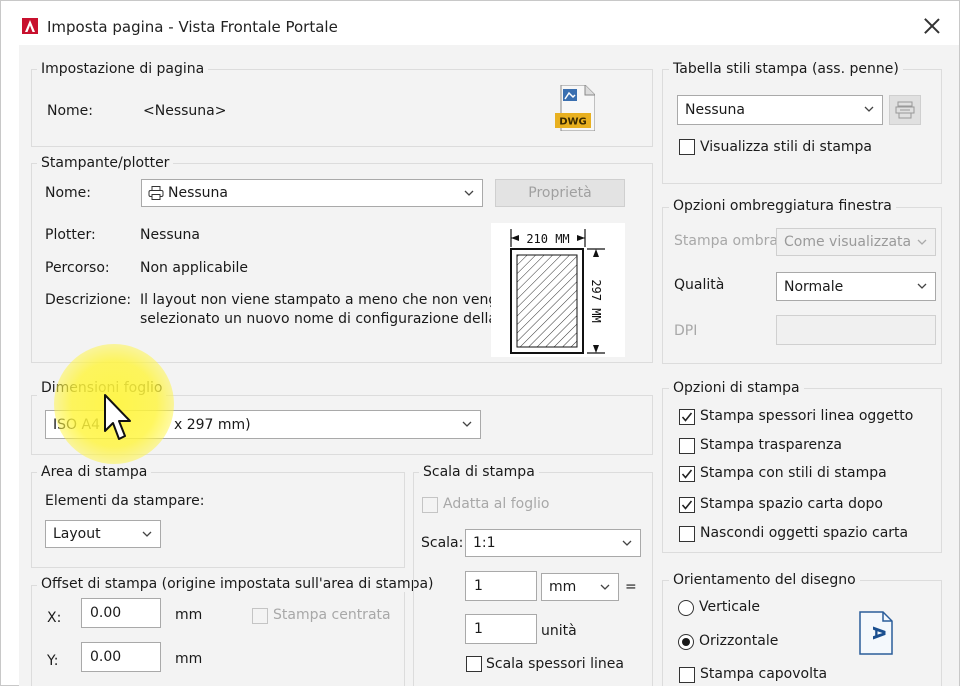 The image size is (960, 686). Describe the element at coordinates (726, 241) in the screenshot. I see `shade-plot-label: Stampa ombra` at that location.